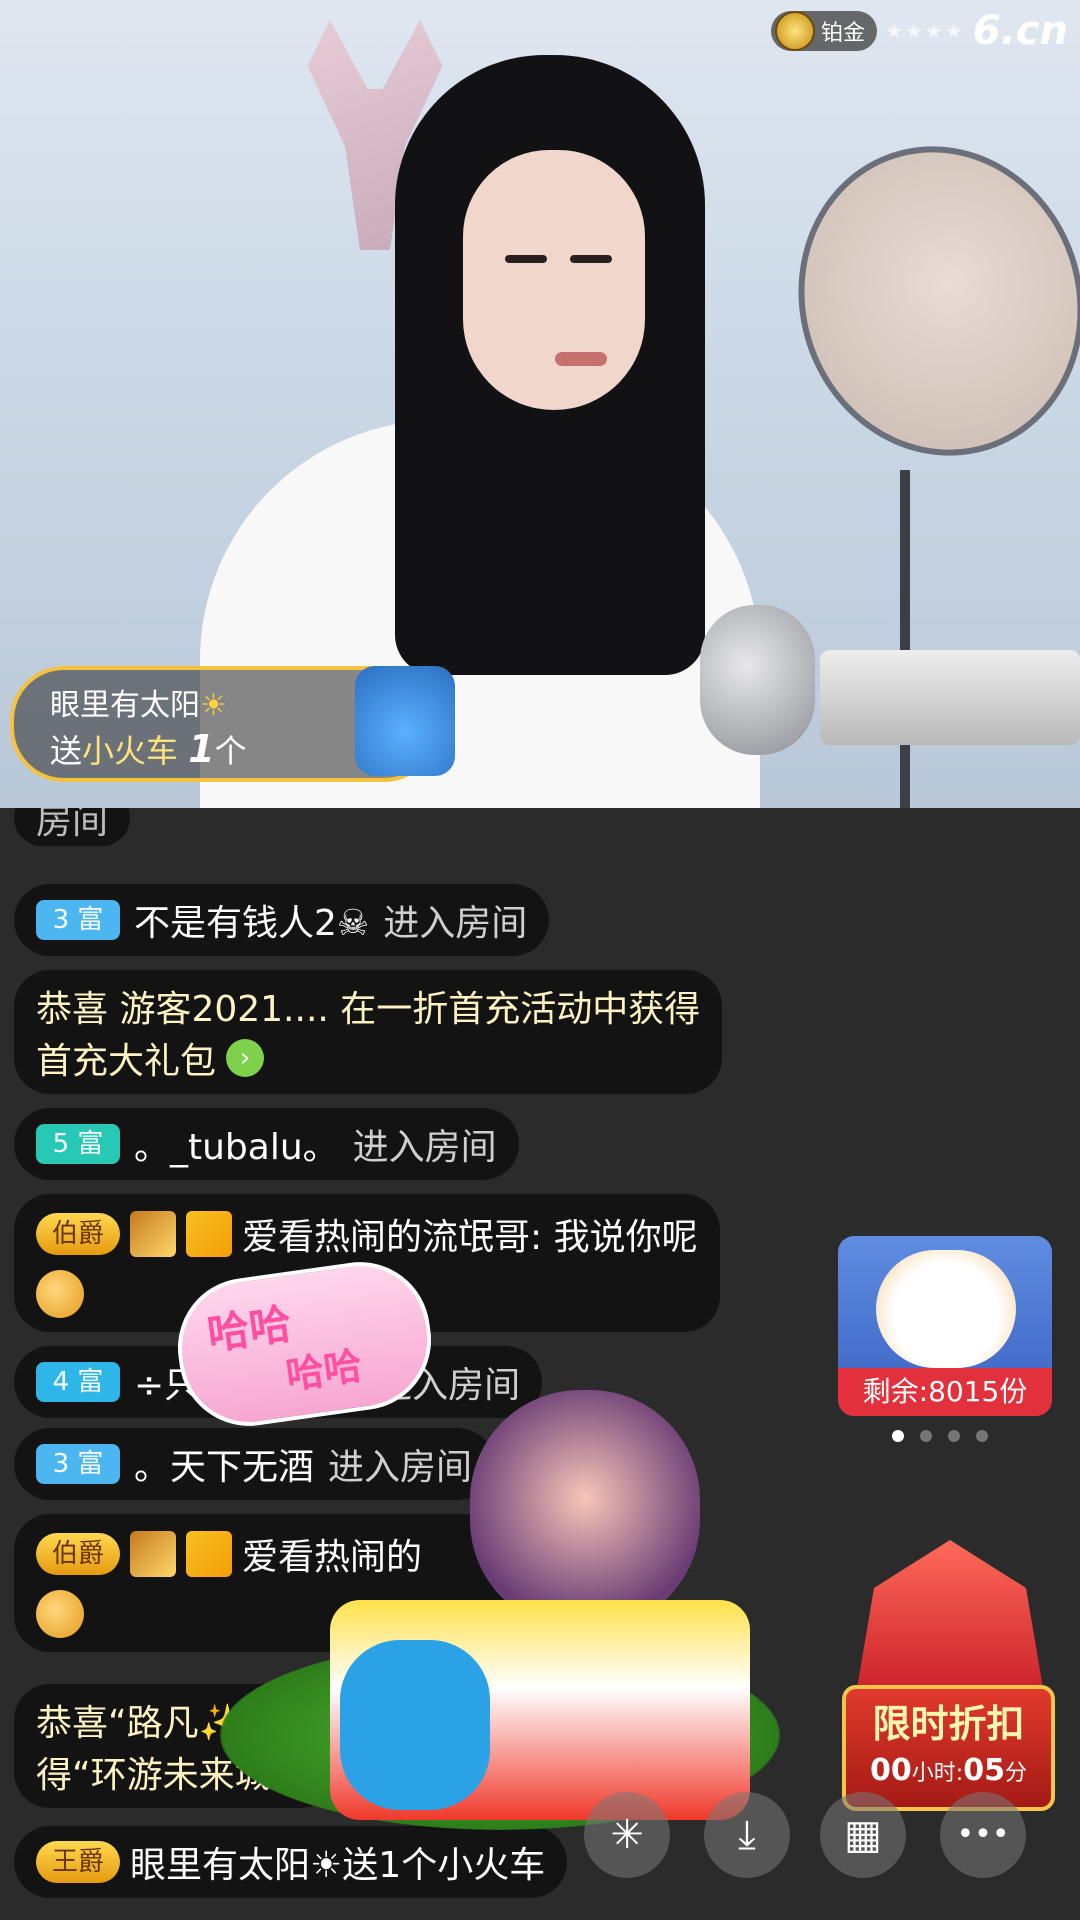 The width and height of the screenshot is (1080, 1920). I want to click on grid-menu-button: ▦, so click(863, 1835).